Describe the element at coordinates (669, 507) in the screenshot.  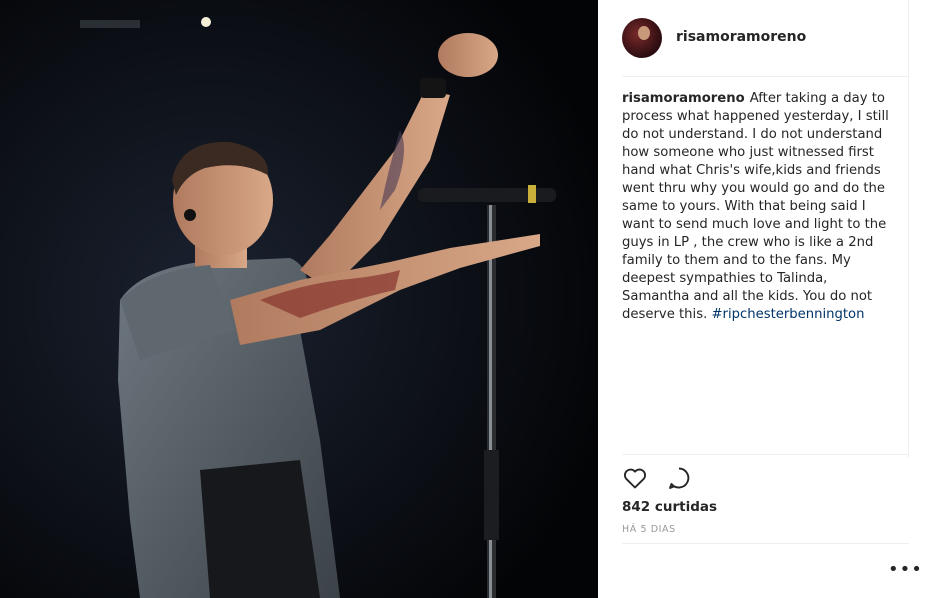
I see `likes-count: 842 curtidas` at that location.